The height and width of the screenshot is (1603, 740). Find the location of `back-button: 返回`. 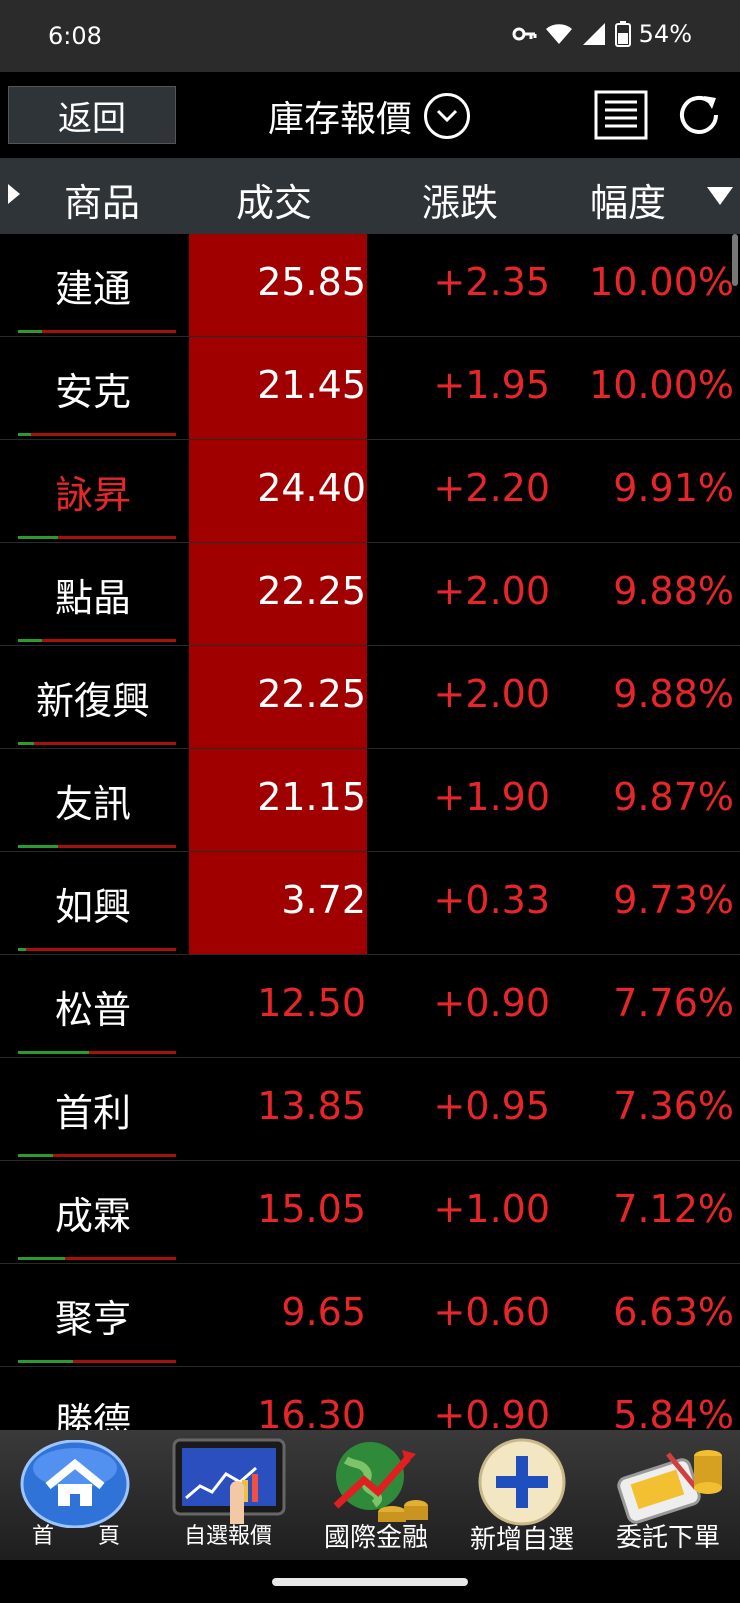

back-button: 返回 is located at coordinates (92, 115).